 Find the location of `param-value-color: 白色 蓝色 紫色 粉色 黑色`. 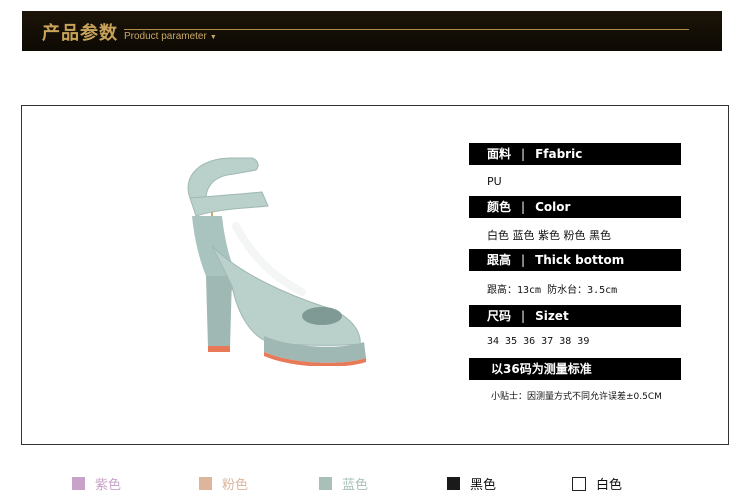

param-value-color: 白色 蓝色 紫色 粉色 黑色 is located at coordinates (549, 235).